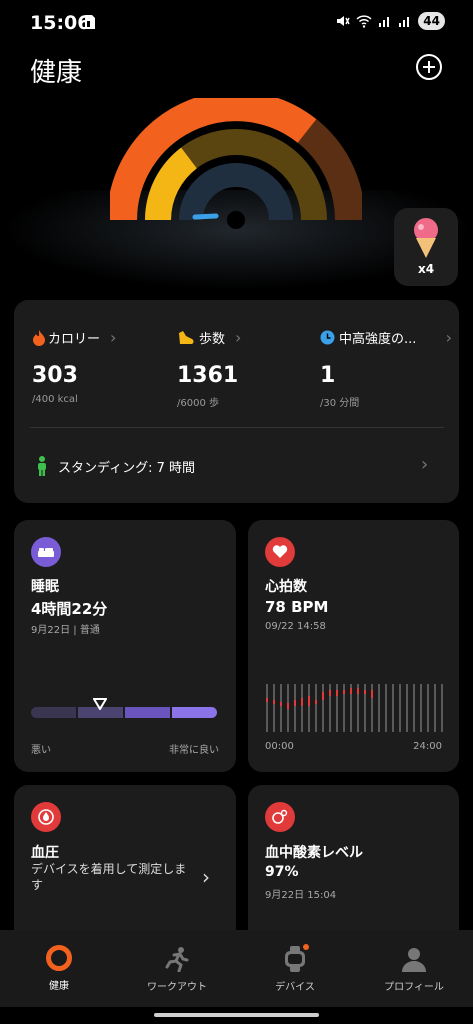  I want to click on sleep-scale-low: 悪い, so click(41, 750).